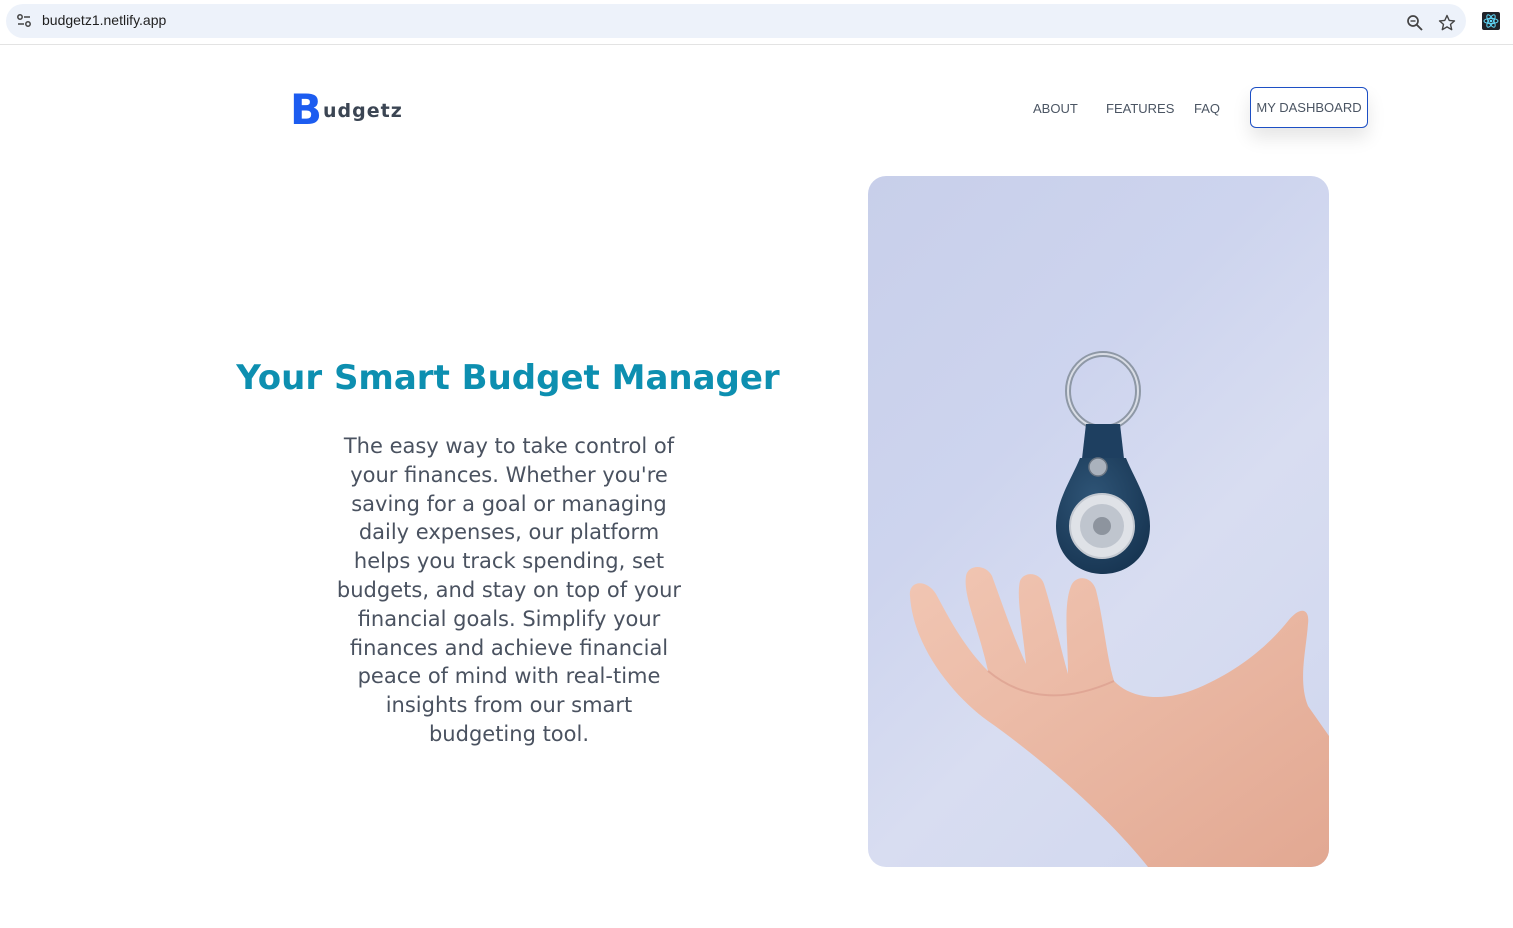 The width and height of the screenshot is (1513, 928). Describe the element at coordinates (24, 21) in the screenshot. I see `site-info-icon` at that location.